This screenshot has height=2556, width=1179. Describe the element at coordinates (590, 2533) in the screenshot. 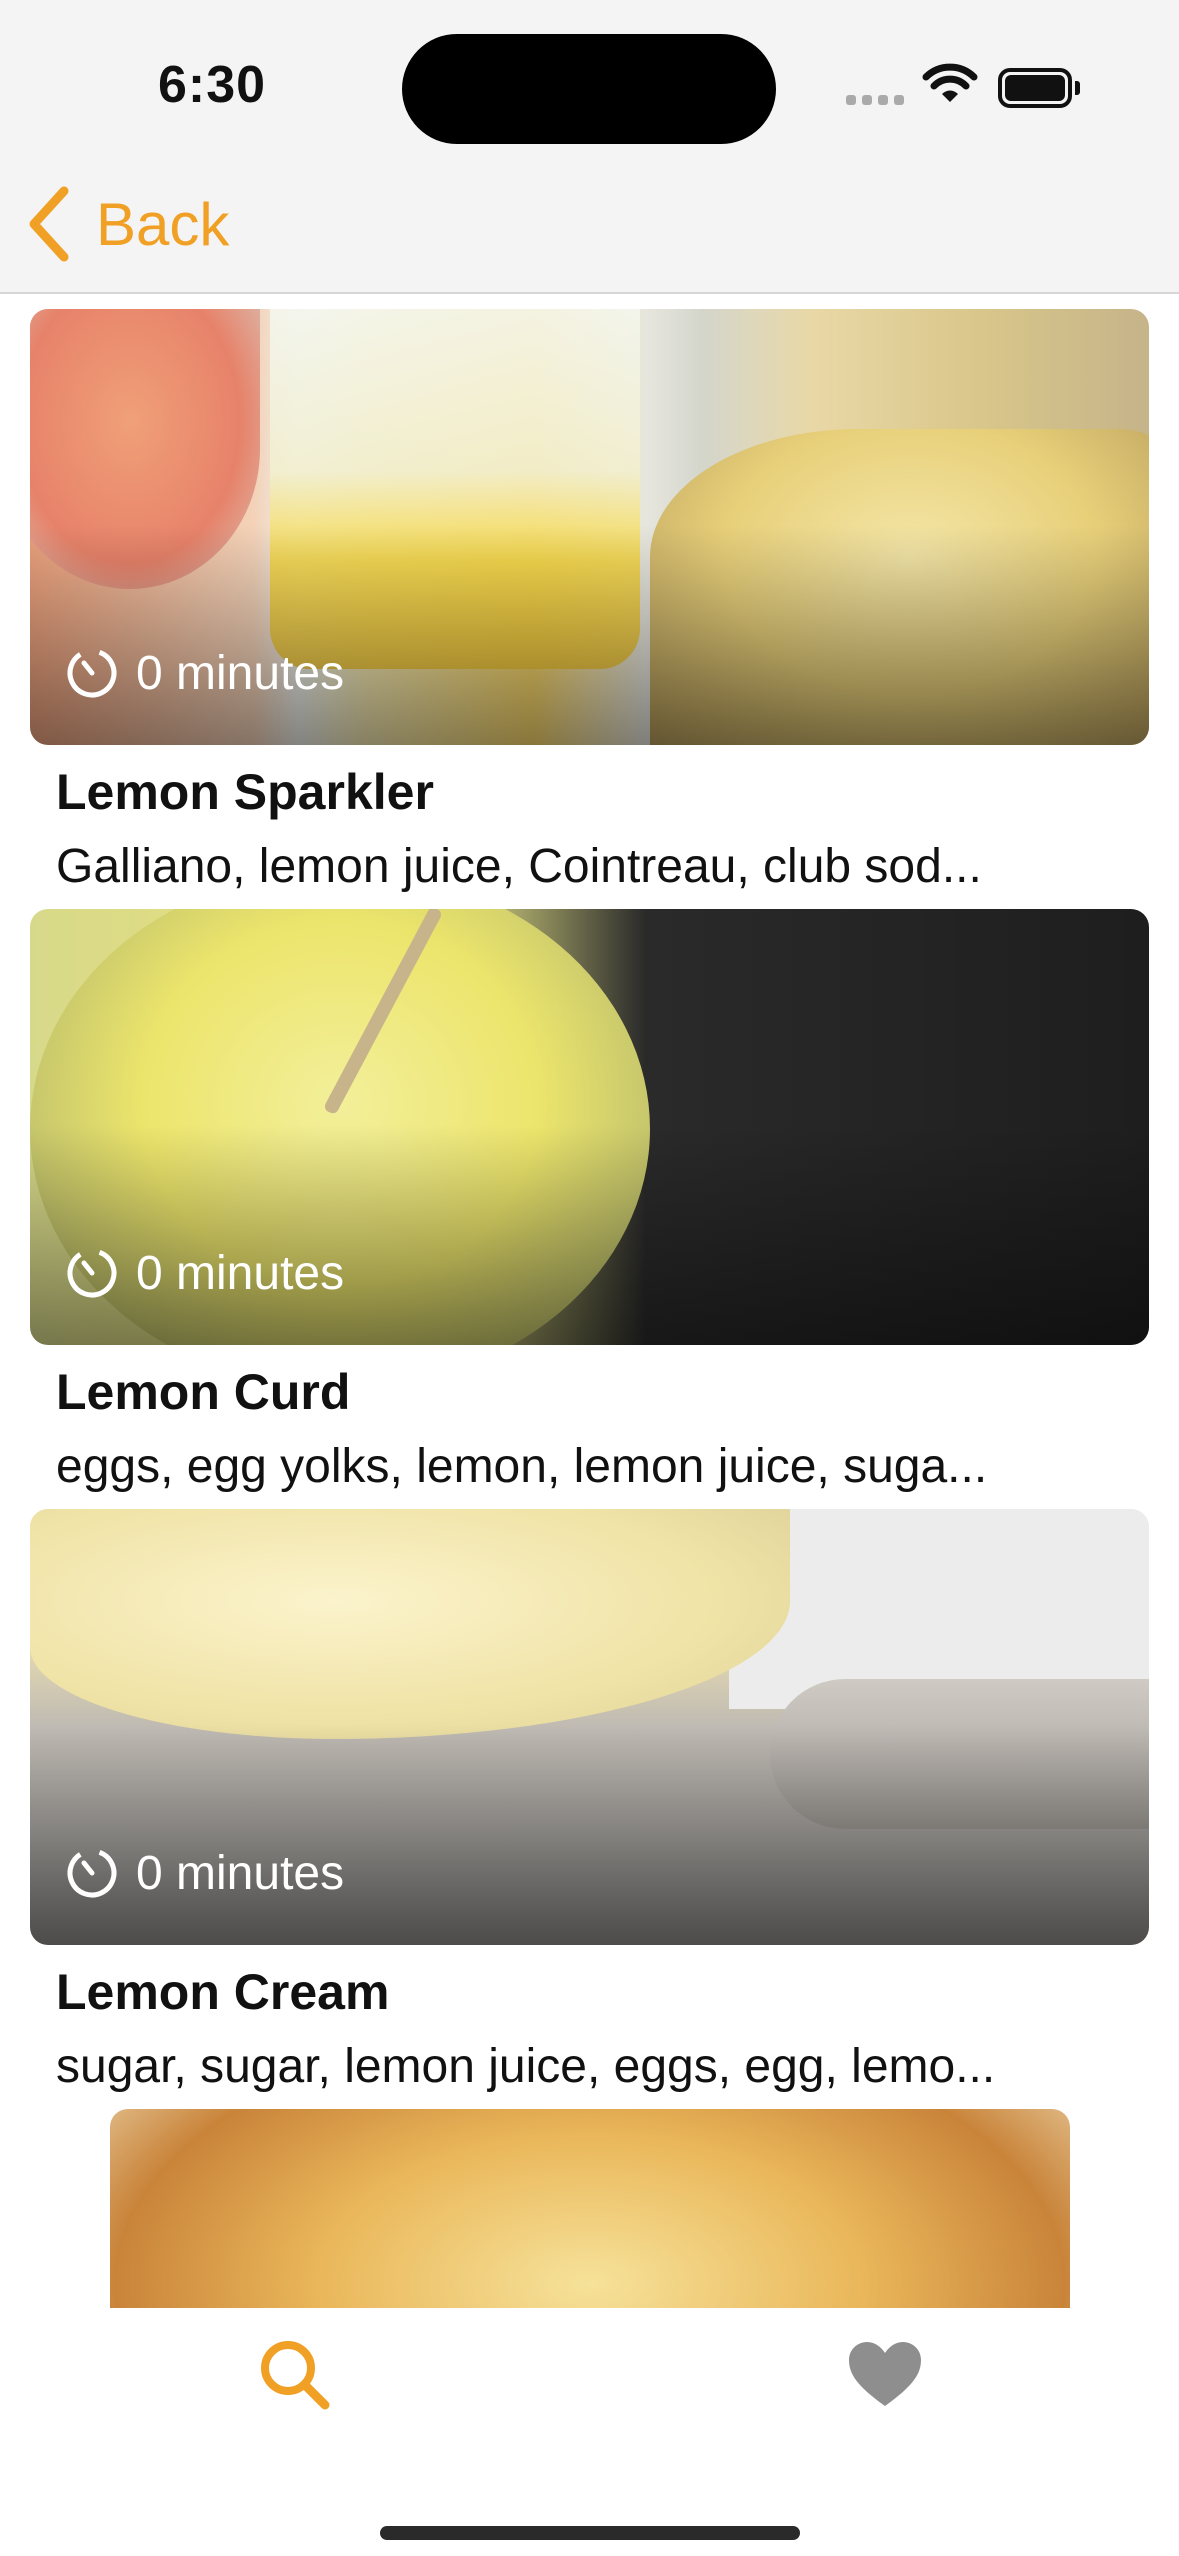

I see `home-indicator` at that location.